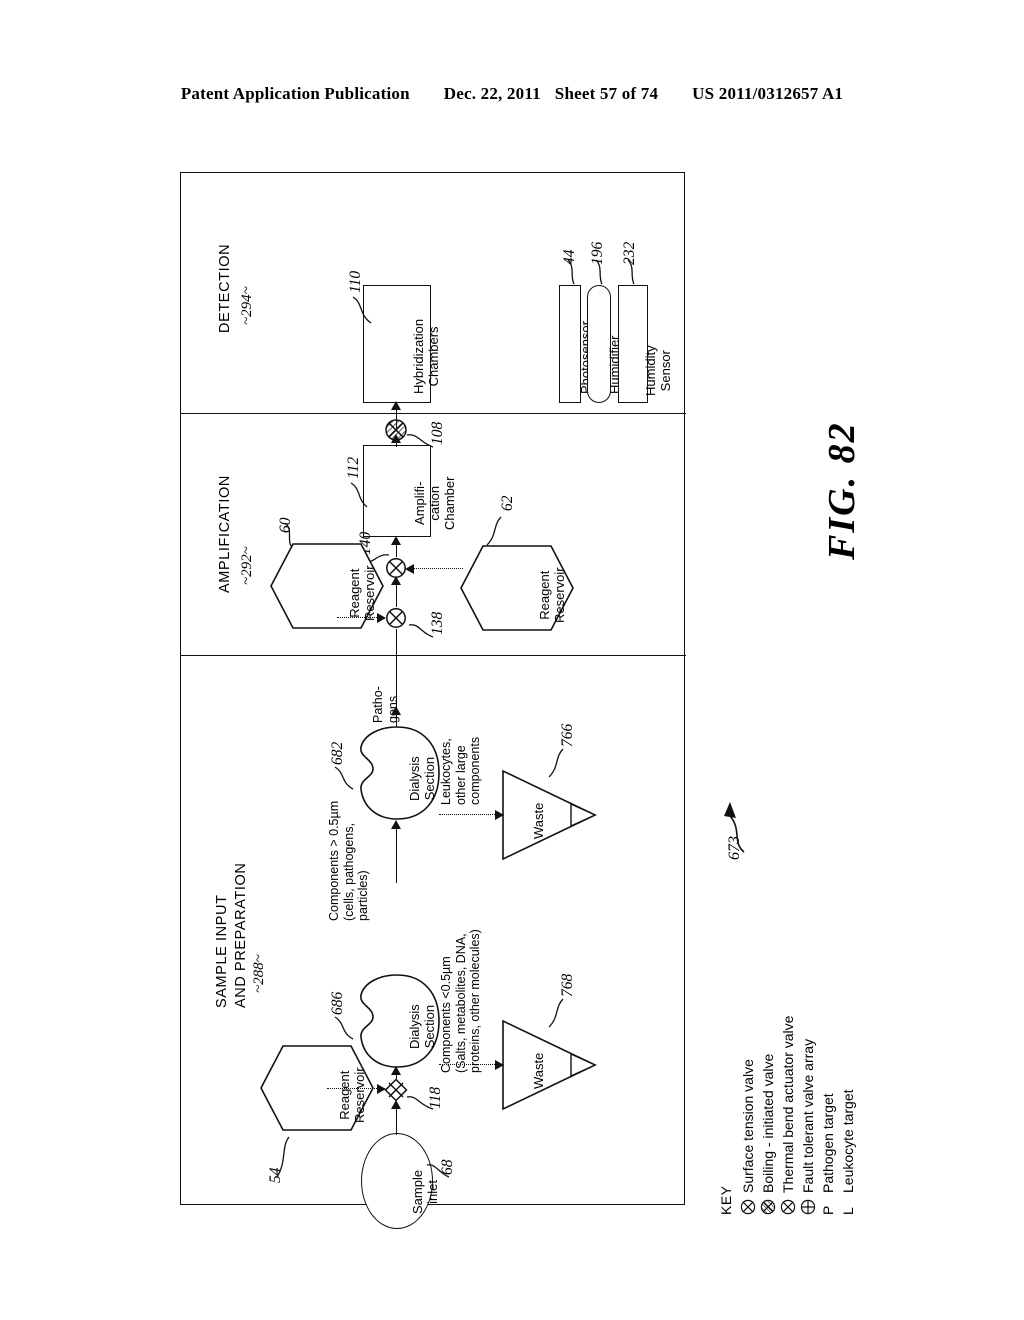 The height and width of the screenshot is (1320, 1024). What do you see at coordinates (470, 814) in the screenshot?
I see `flow-line-682-to-waste766` at bounding box center [470, 814].